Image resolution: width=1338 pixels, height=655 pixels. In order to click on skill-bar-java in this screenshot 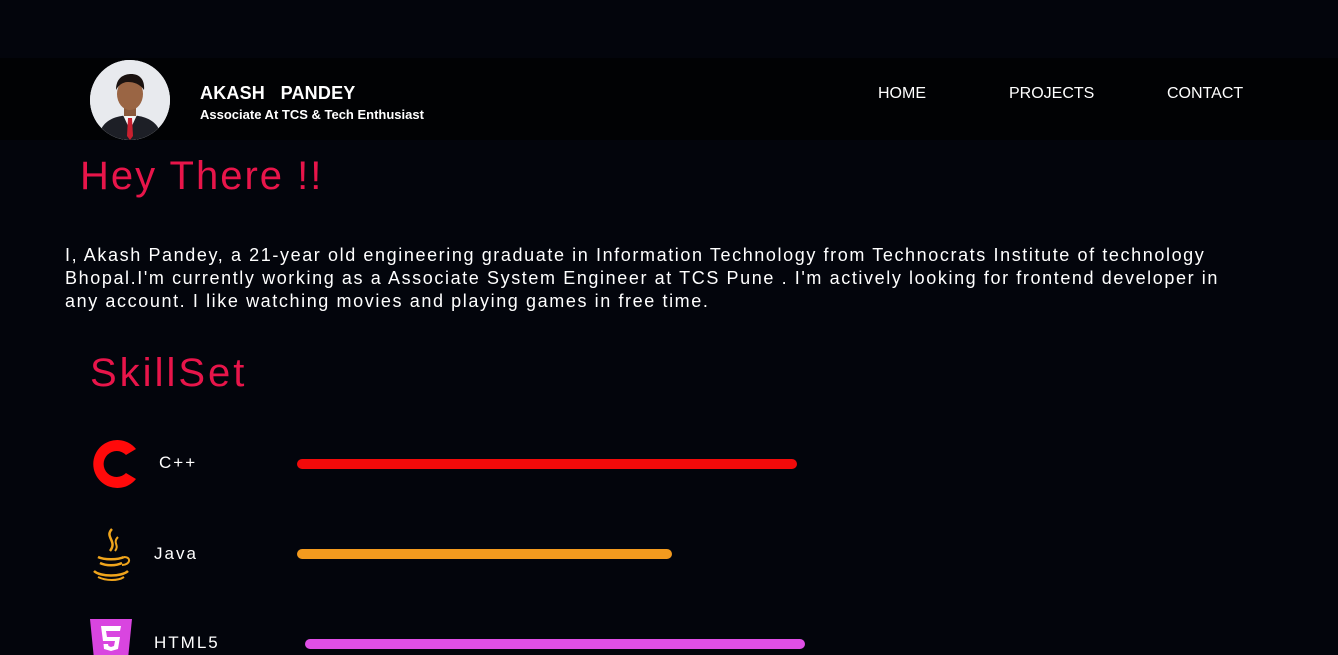, I will do `click(547, 554)`.